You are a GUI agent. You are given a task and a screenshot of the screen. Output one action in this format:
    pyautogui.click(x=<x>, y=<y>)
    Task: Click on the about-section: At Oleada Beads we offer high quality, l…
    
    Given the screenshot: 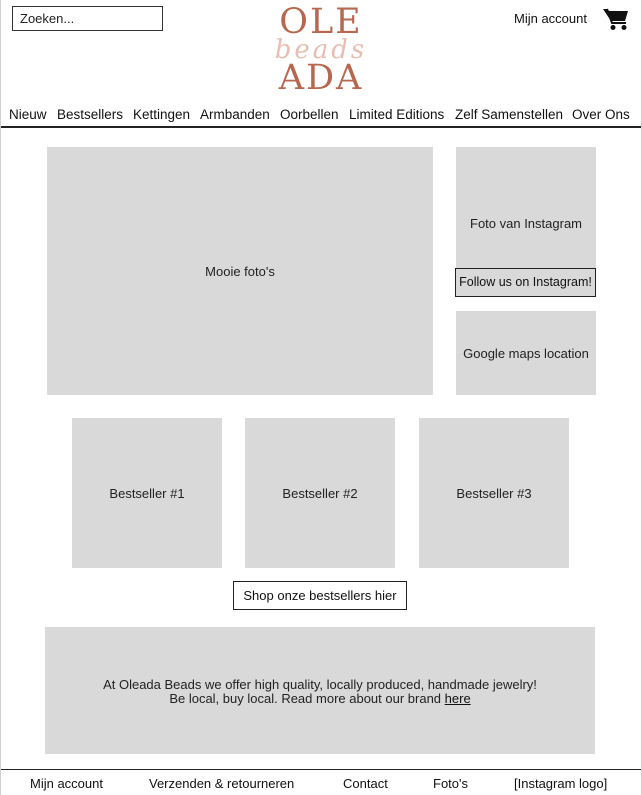 What is the action you would take?
    pyautogui.click(x=320, y=690)
    